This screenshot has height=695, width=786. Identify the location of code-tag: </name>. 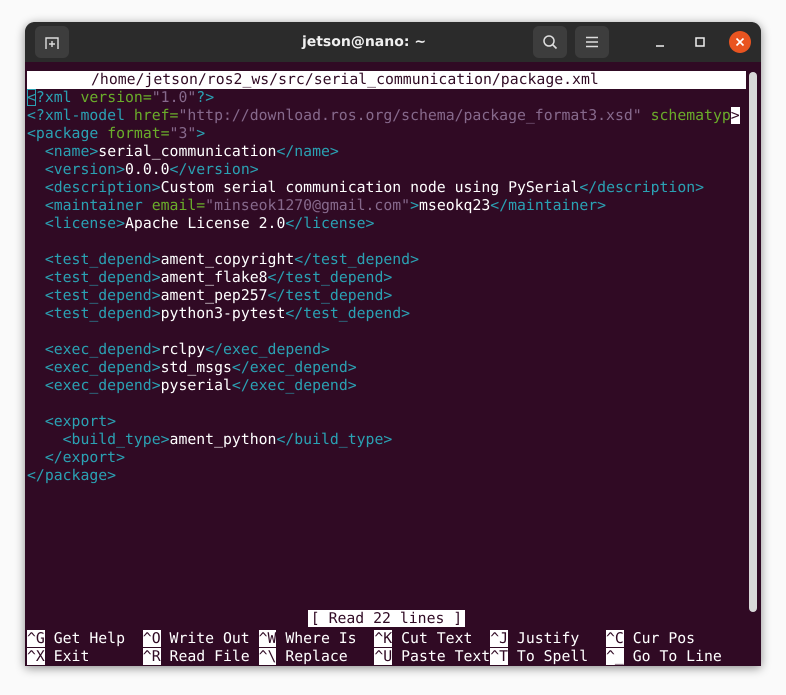
(307, 151).